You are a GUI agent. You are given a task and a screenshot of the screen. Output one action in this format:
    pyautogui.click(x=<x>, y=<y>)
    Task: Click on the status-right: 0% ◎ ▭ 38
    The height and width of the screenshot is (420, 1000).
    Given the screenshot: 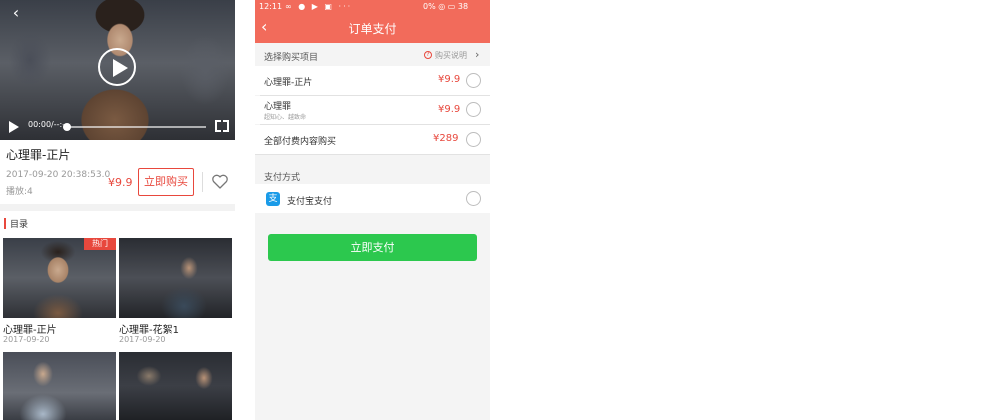 What is the action you would take?
    pyautogui.click(x=446, y=6)
    